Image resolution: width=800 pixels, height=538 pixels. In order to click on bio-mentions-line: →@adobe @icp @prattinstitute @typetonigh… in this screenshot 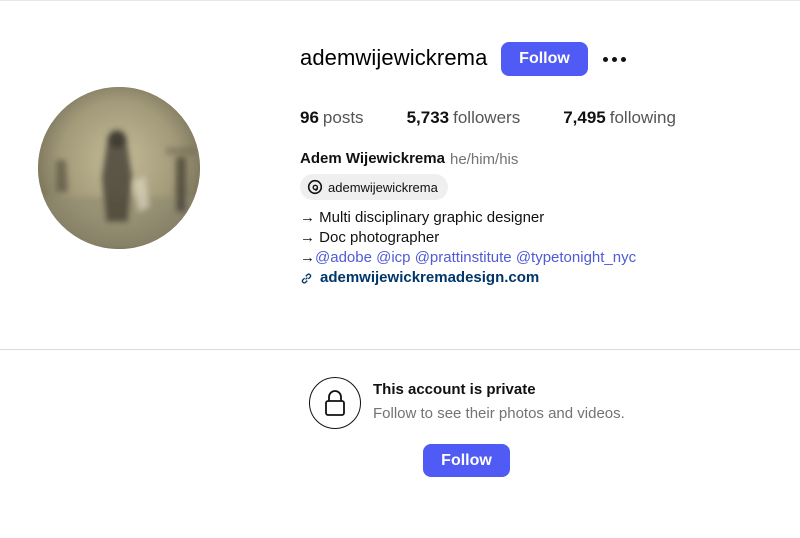, I will do `click(468, 258)`.